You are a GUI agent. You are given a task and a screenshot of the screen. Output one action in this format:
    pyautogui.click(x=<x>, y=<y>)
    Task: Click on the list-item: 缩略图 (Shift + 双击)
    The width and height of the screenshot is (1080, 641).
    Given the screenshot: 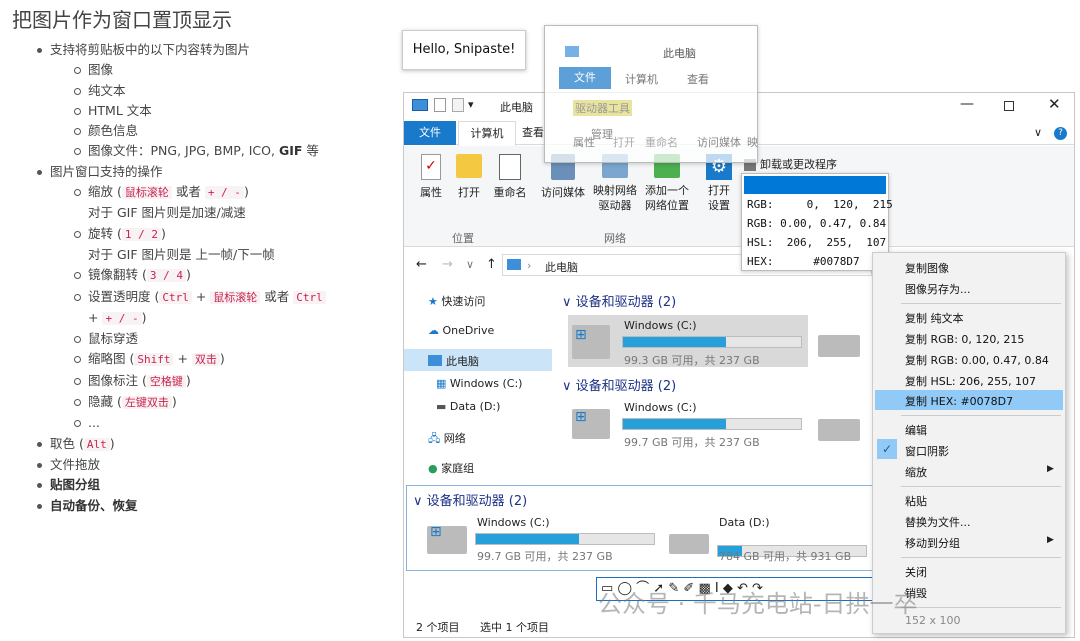 What is the action you would take?
    pyautogui.click(x=163, y=359)
    